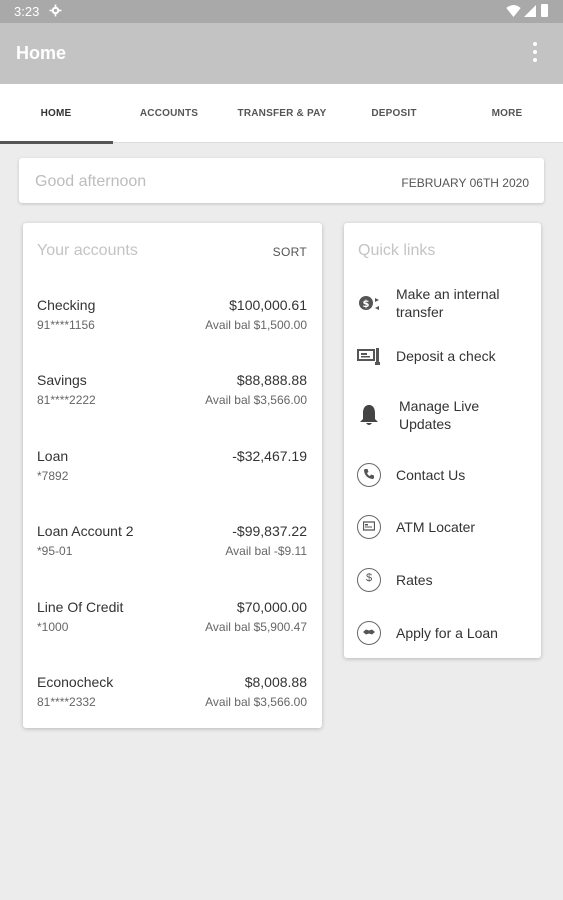 This screenshot has height=900, width=563. What do you see at coordinates (172, 468) in the screenshot?
I see `account-row-loan: Loan *7892 -$32,467.19` at bounding box center [172, 468].